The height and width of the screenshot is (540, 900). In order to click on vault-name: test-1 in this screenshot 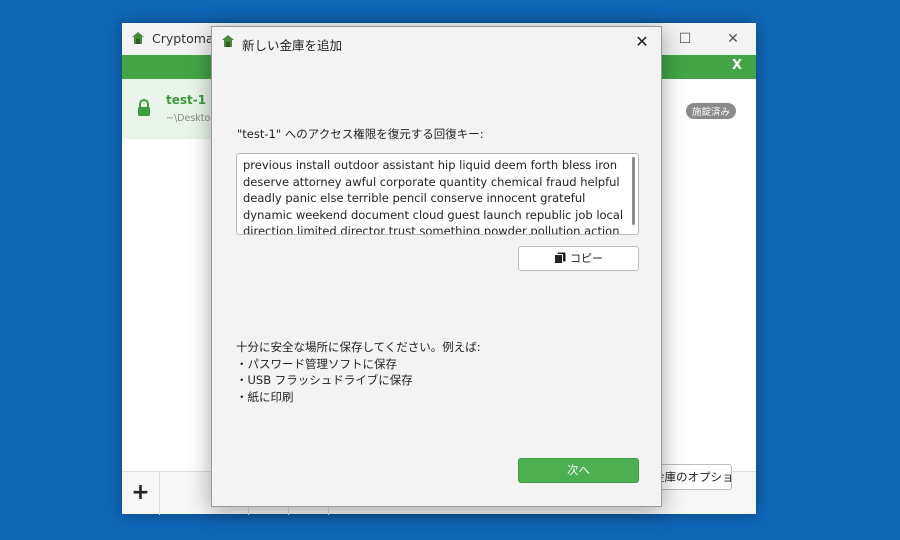, I will do `click(186, 100)`.